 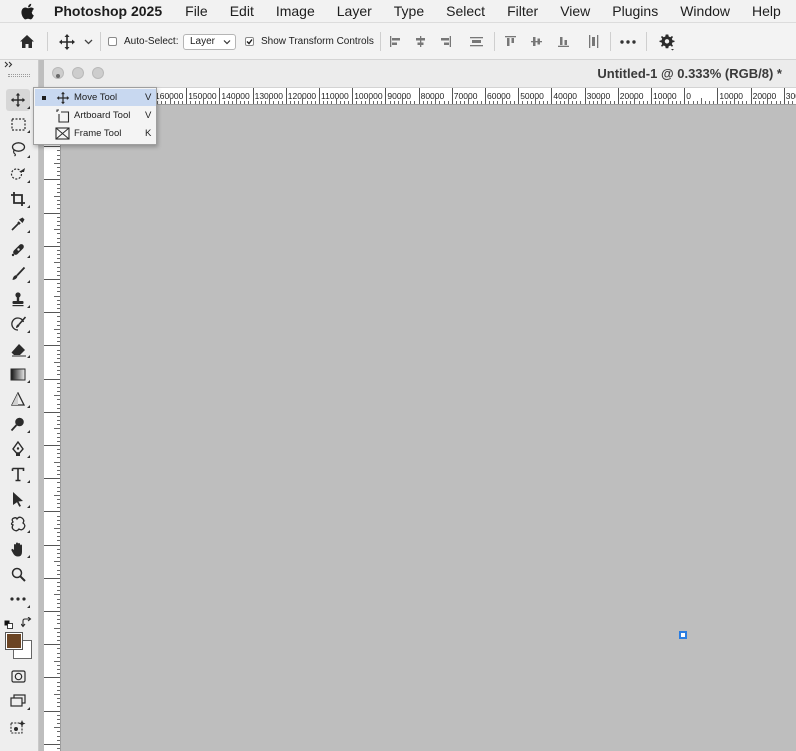 What do you see at coordinates (465, 11) in the screenshot?
I see `menu-select: Select` at bounding box center [465, 11].